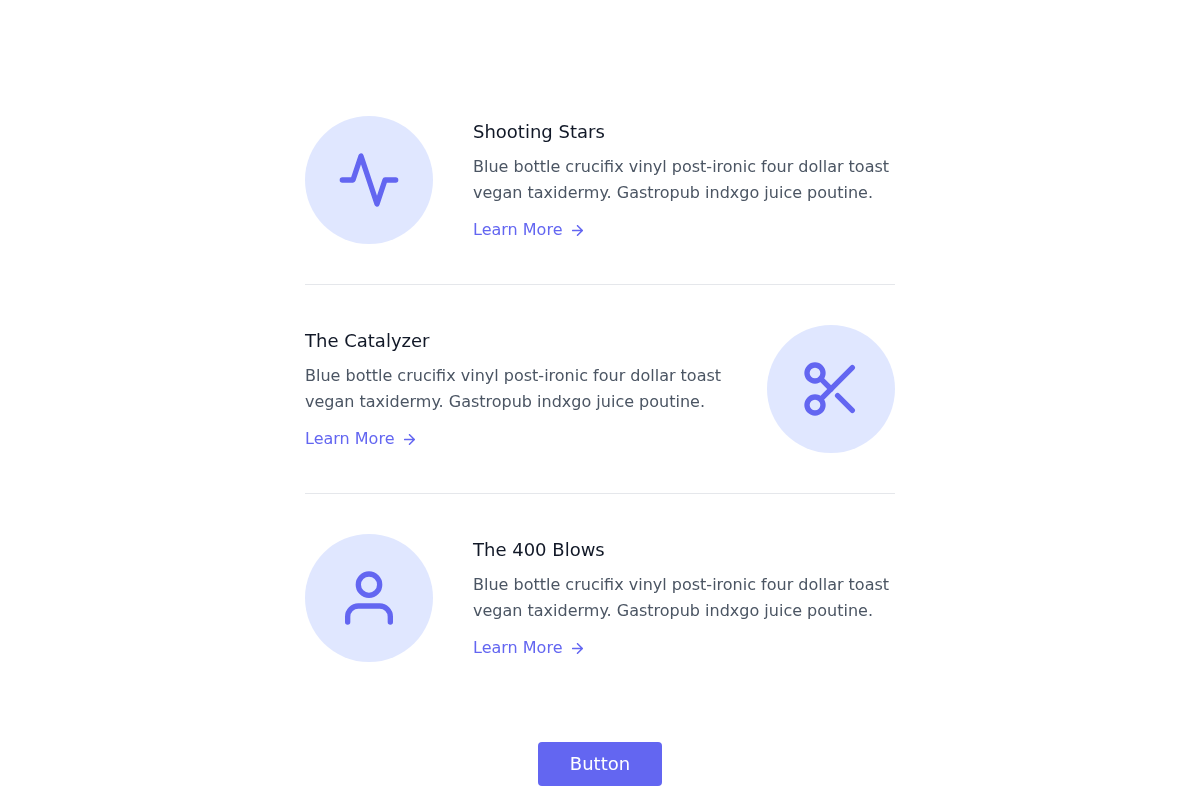 The width and height of the screenshot is (1200, 800). Describe the element at coordinates (831, 389) in the screenshot. I see `scissors-icon` at that location.